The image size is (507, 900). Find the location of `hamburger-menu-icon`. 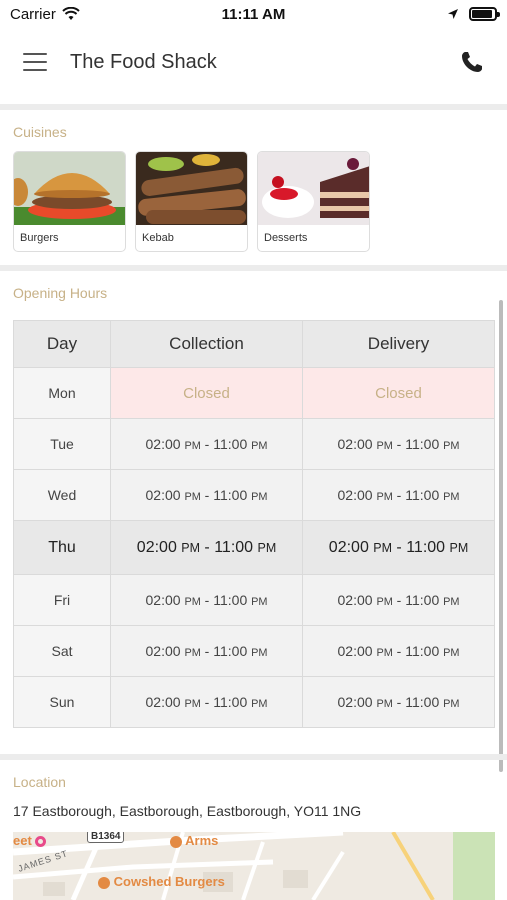

hamburger-menu-icon is located at coordinates (35, 62).